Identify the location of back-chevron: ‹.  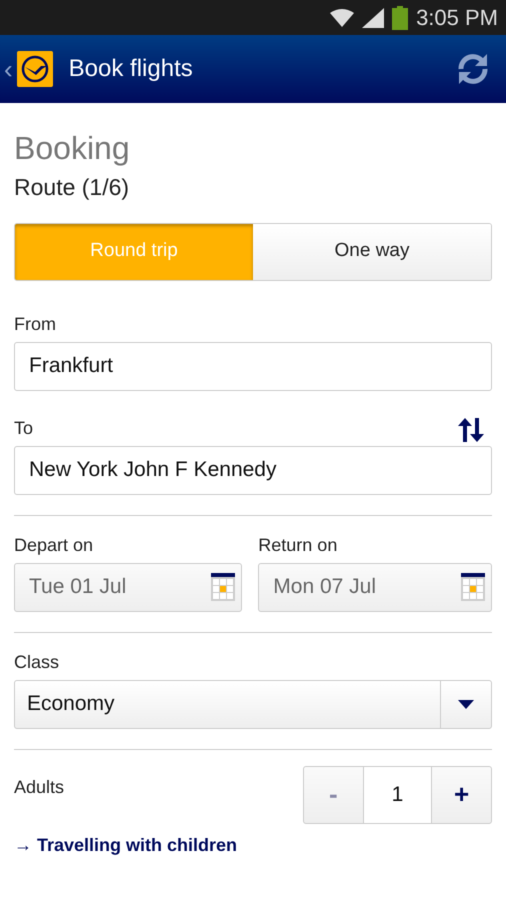
(8, 69).